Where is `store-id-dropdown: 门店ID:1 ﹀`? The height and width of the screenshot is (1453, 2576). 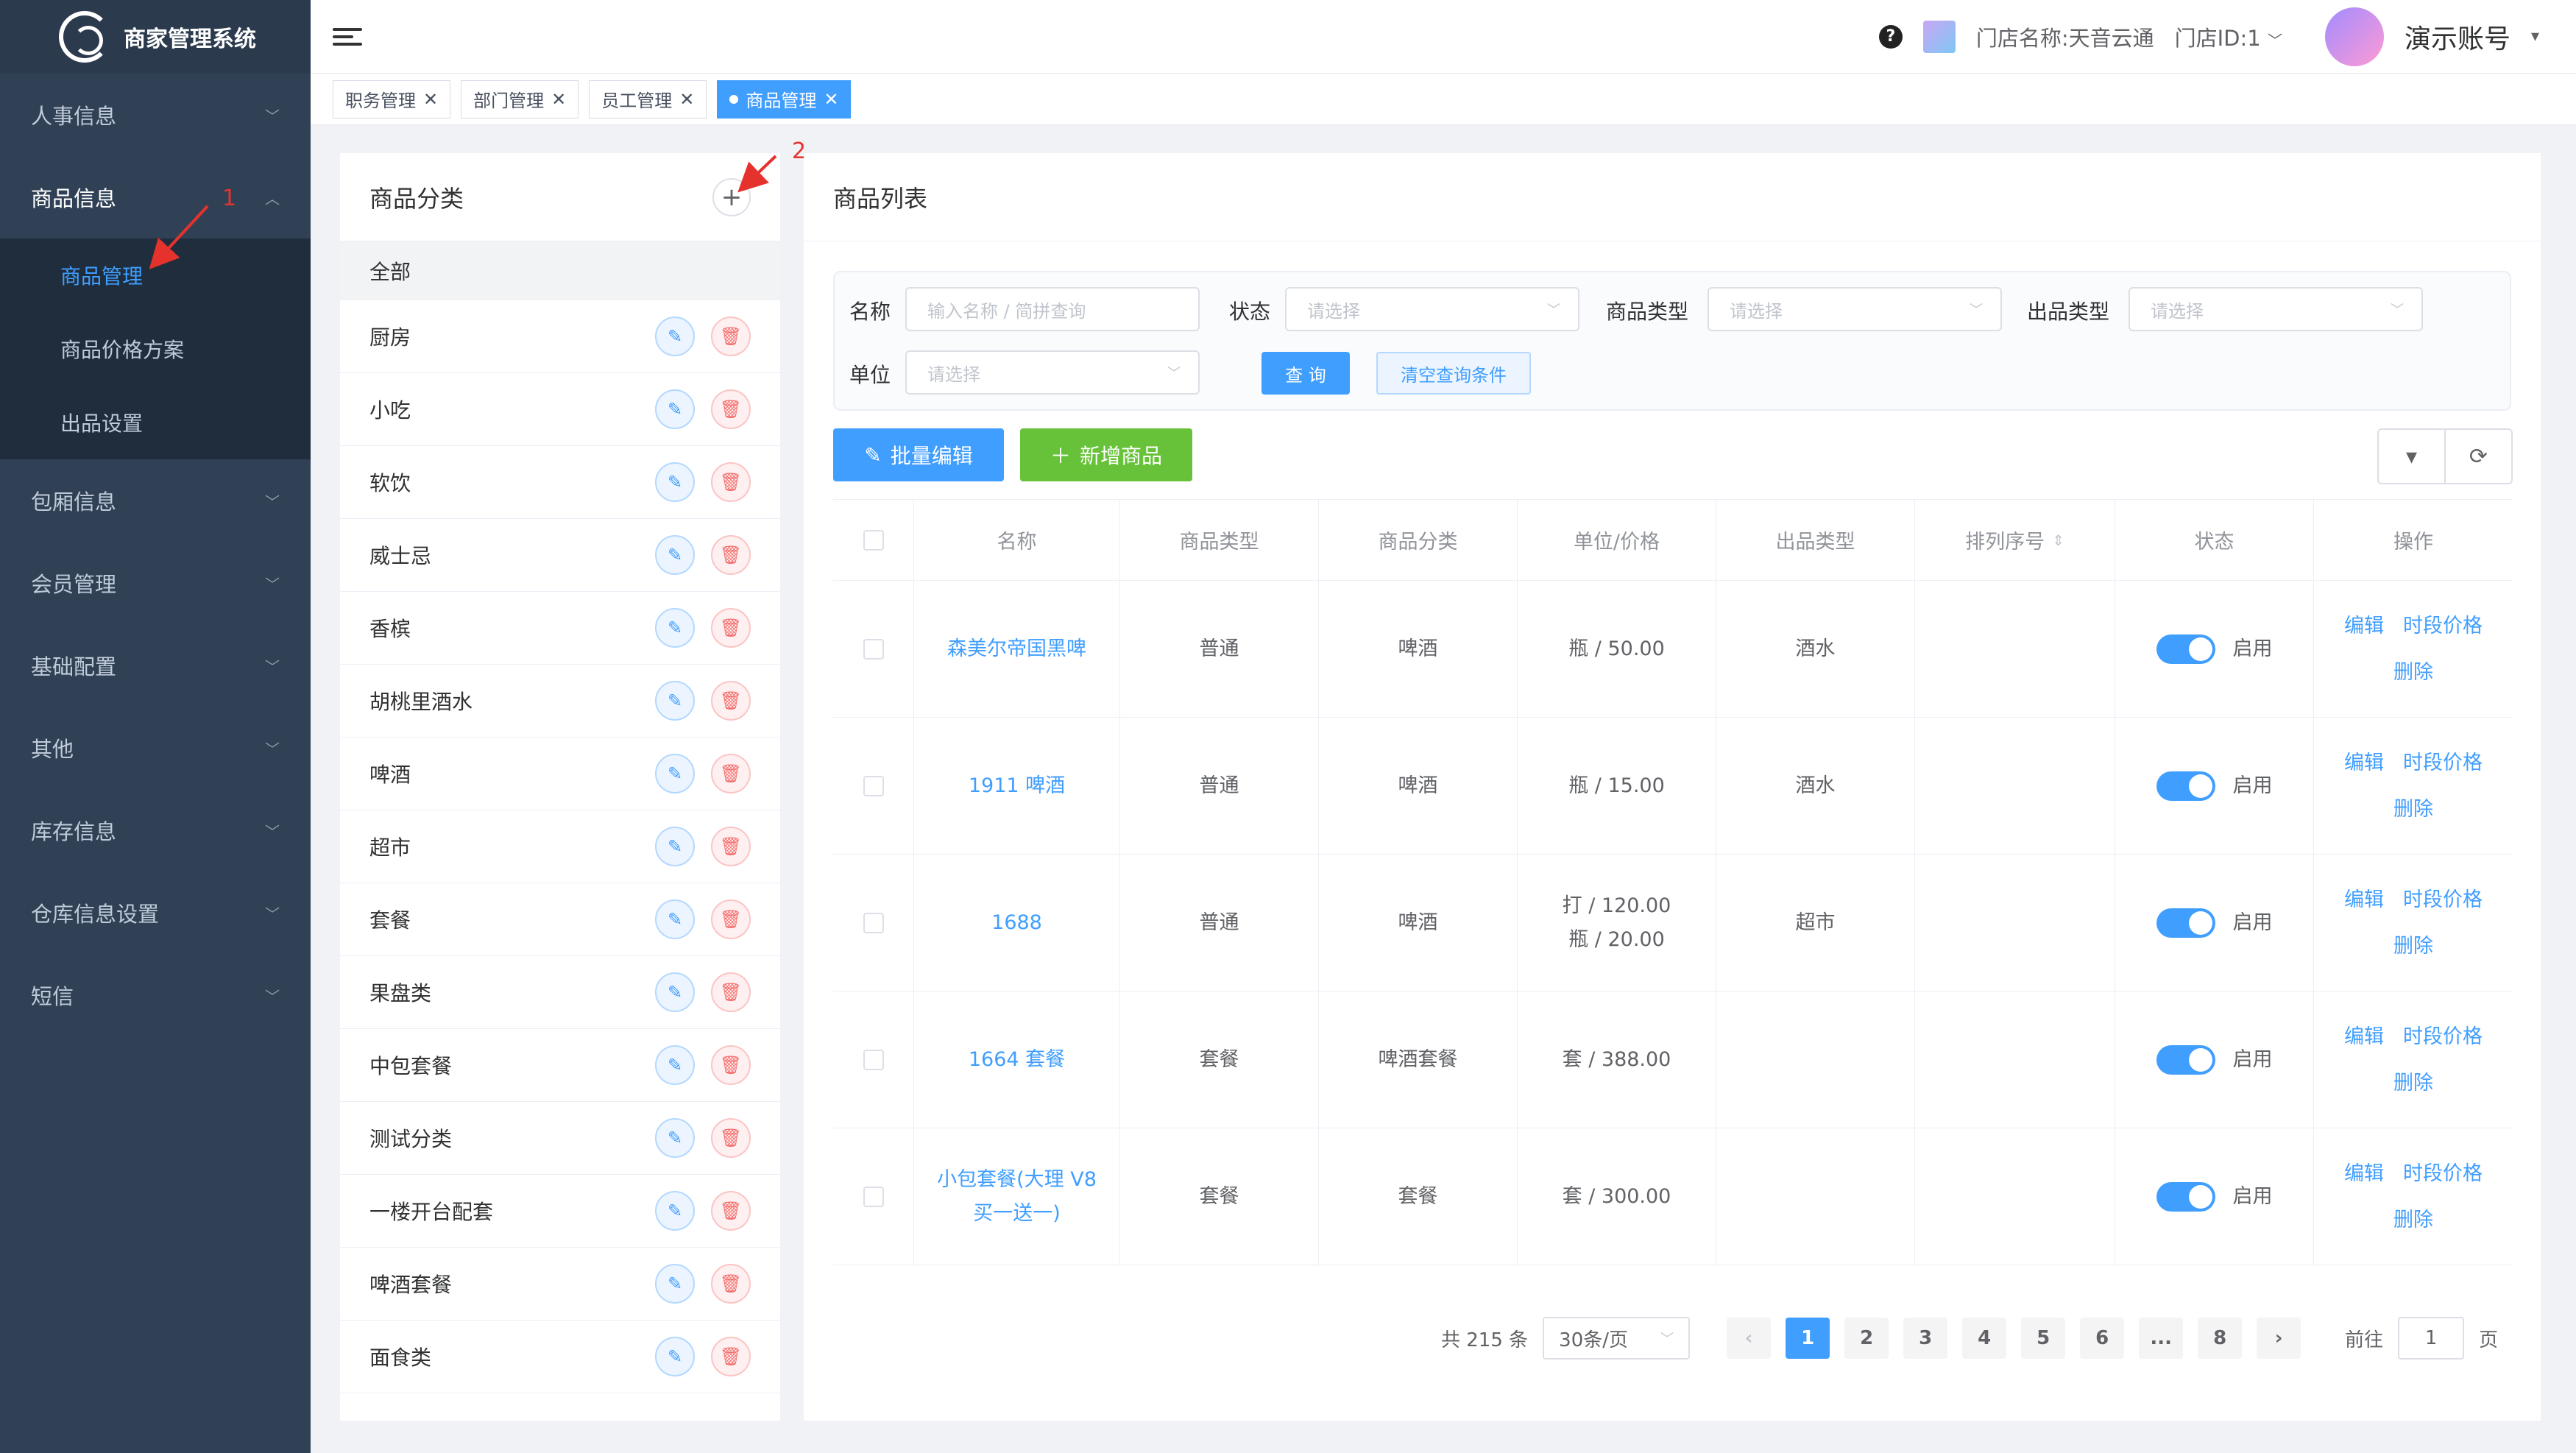 store-id-dropdown: 门店ID:1 ﹀ is located at coordinates (2228, 36).